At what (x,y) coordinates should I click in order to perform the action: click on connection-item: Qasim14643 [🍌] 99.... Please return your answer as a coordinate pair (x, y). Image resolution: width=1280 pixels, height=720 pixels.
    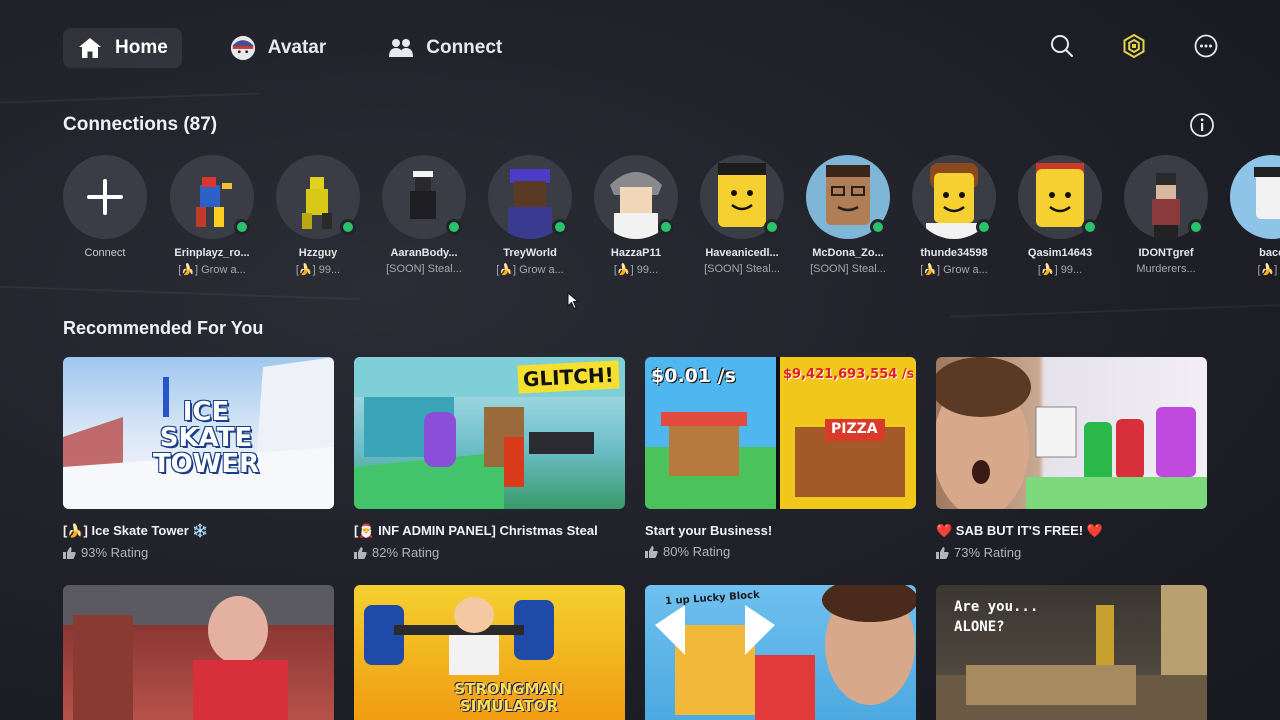
    Looking at the image, I should click on (1060, 215).